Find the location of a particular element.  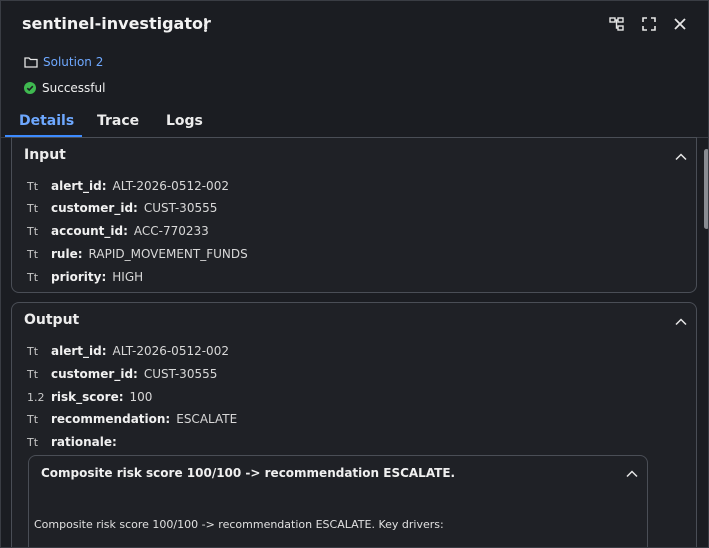

output-field-row: Tt rationale: is located at coordinates (75, 442).